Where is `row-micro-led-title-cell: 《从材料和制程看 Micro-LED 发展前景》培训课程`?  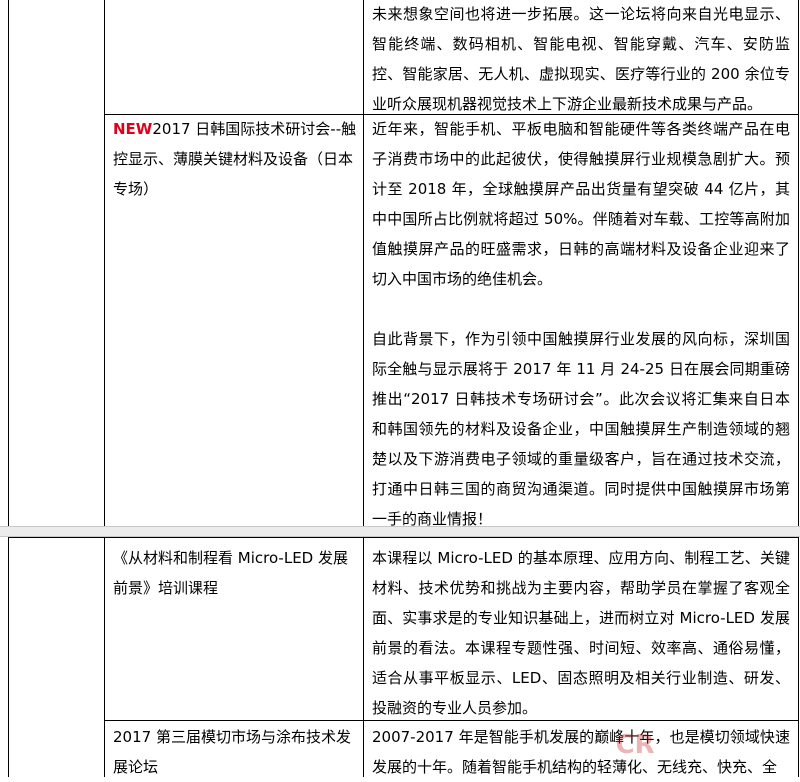 row-micro-led-title-cell: 《从材料和制程看 Micro-LED 发展前景》培训课程 is located at coordinates (235, 573).